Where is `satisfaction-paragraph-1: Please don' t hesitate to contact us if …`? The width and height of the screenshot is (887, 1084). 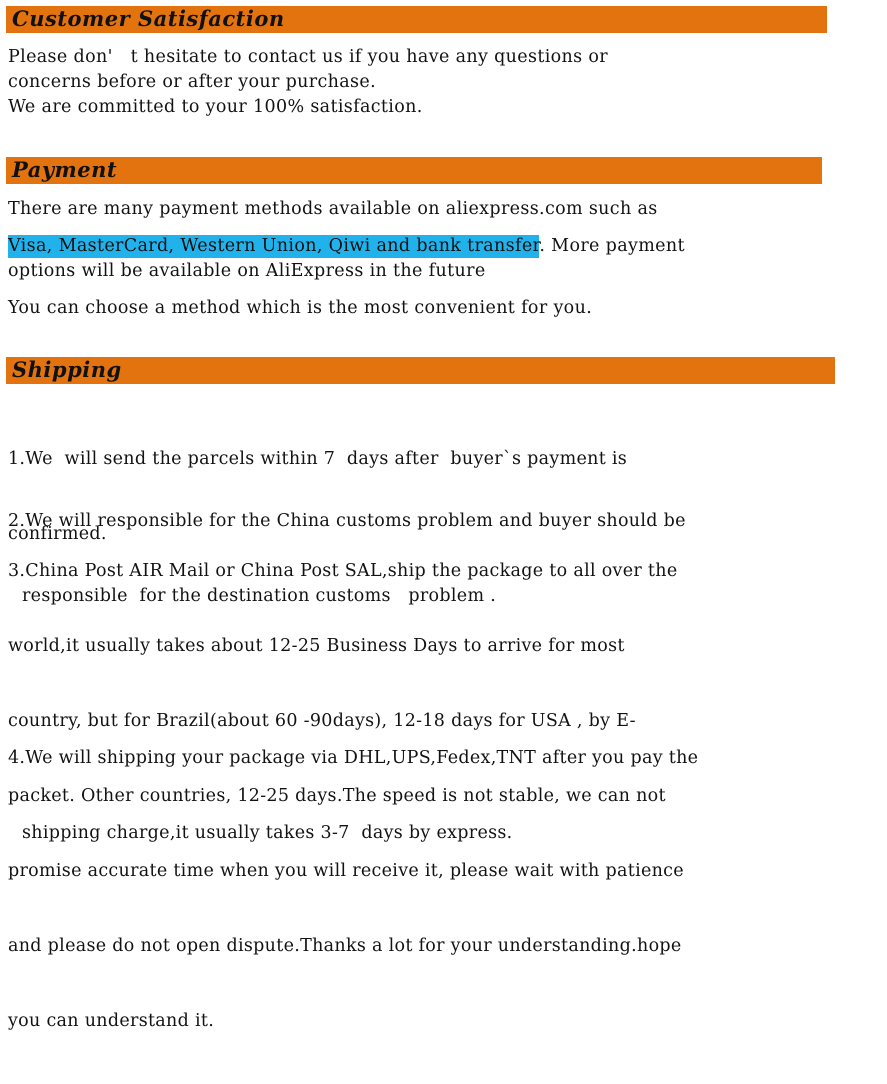 satisfaction-paragraph-1: Please don' t hesitate to contact us if … is located at coordinates (308, 69).